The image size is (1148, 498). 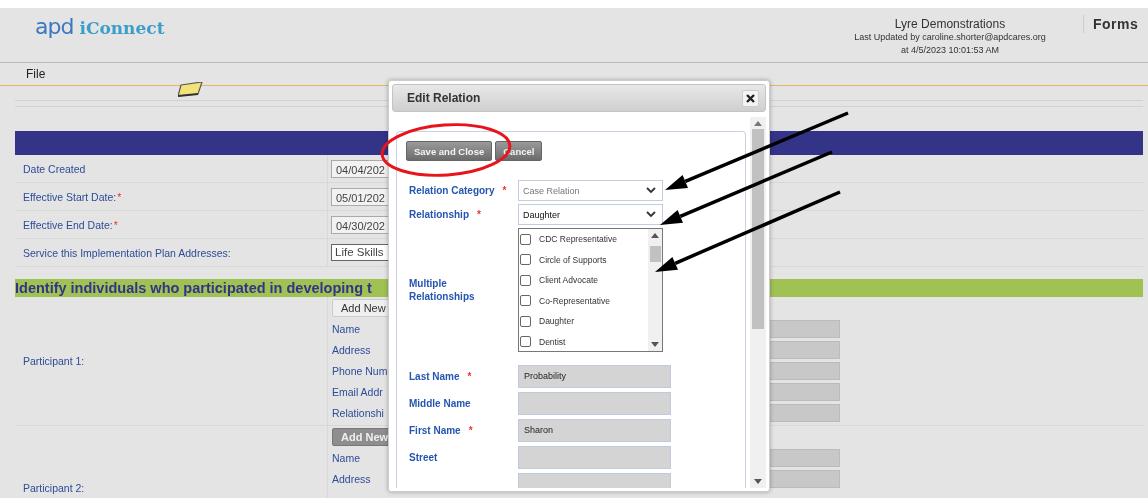 What do you see at coordinates (440, 403) in the screenshot?
I see `field-label: Middle Name` at bounding box center [440, 403].